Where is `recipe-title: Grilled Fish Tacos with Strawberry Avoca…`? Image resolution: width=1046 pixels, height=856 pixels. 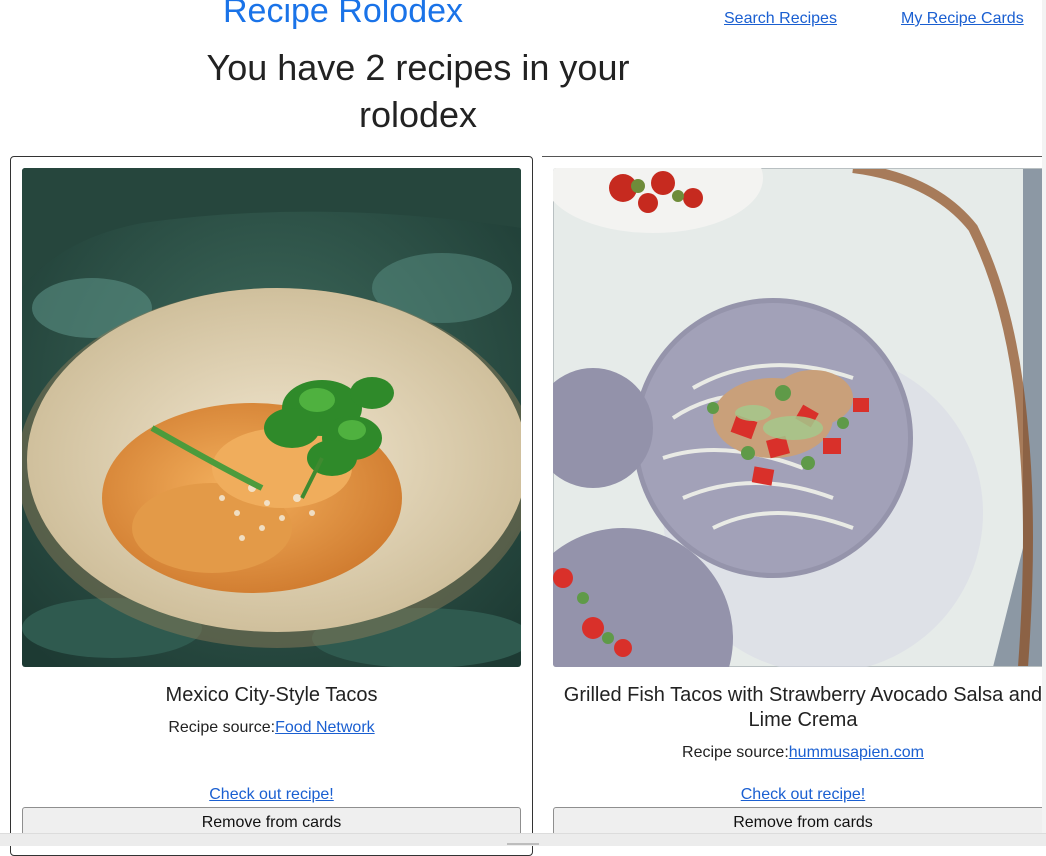 recipe-title: Grilled Fish Tacos with Strawberry Avoca… is located at coordinates (803, 707).